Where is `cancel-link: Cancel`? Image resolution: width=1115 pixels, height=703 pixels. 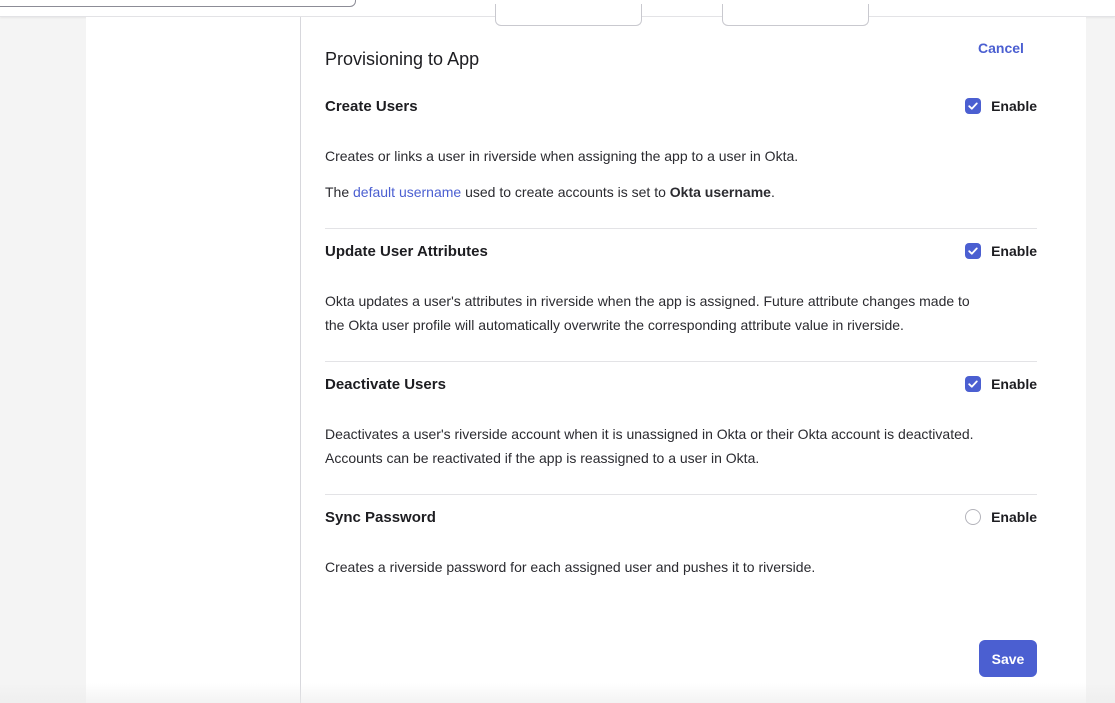 cancel-link: Cancel is located at coordinates (1001, 48).